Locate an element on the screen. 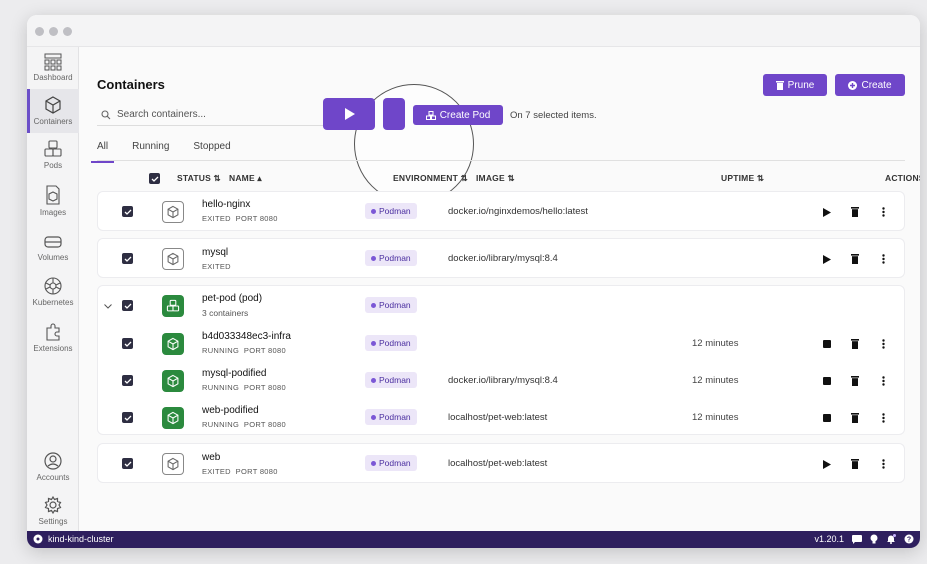 This screenshot has width=927, height=564. bulk-action-button is located at coordinates (394, 114).